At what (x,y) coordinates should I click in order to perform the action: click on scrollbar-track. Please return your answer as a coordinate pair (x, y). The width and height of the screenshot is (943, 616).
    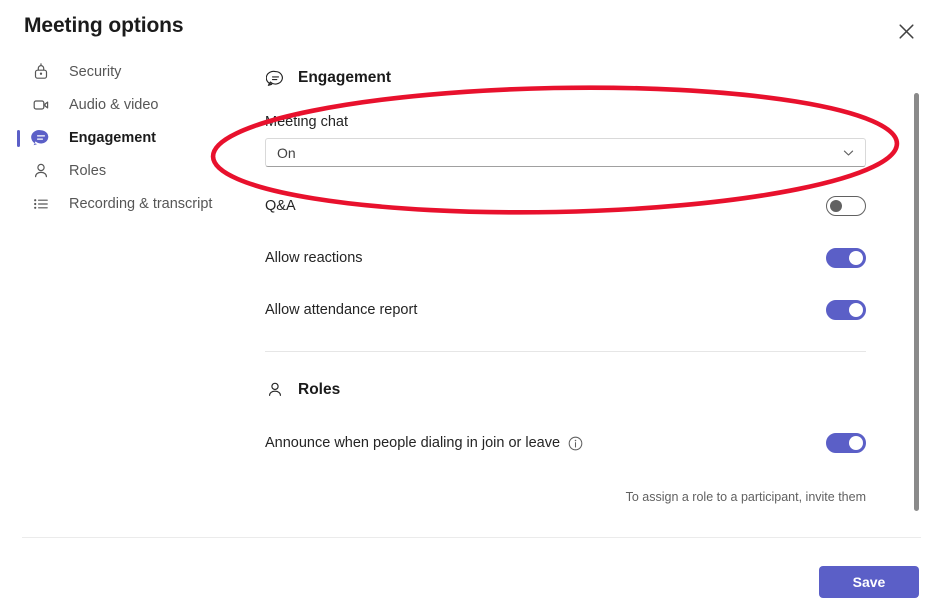
    Looking at the image, I should click on (916, 303).